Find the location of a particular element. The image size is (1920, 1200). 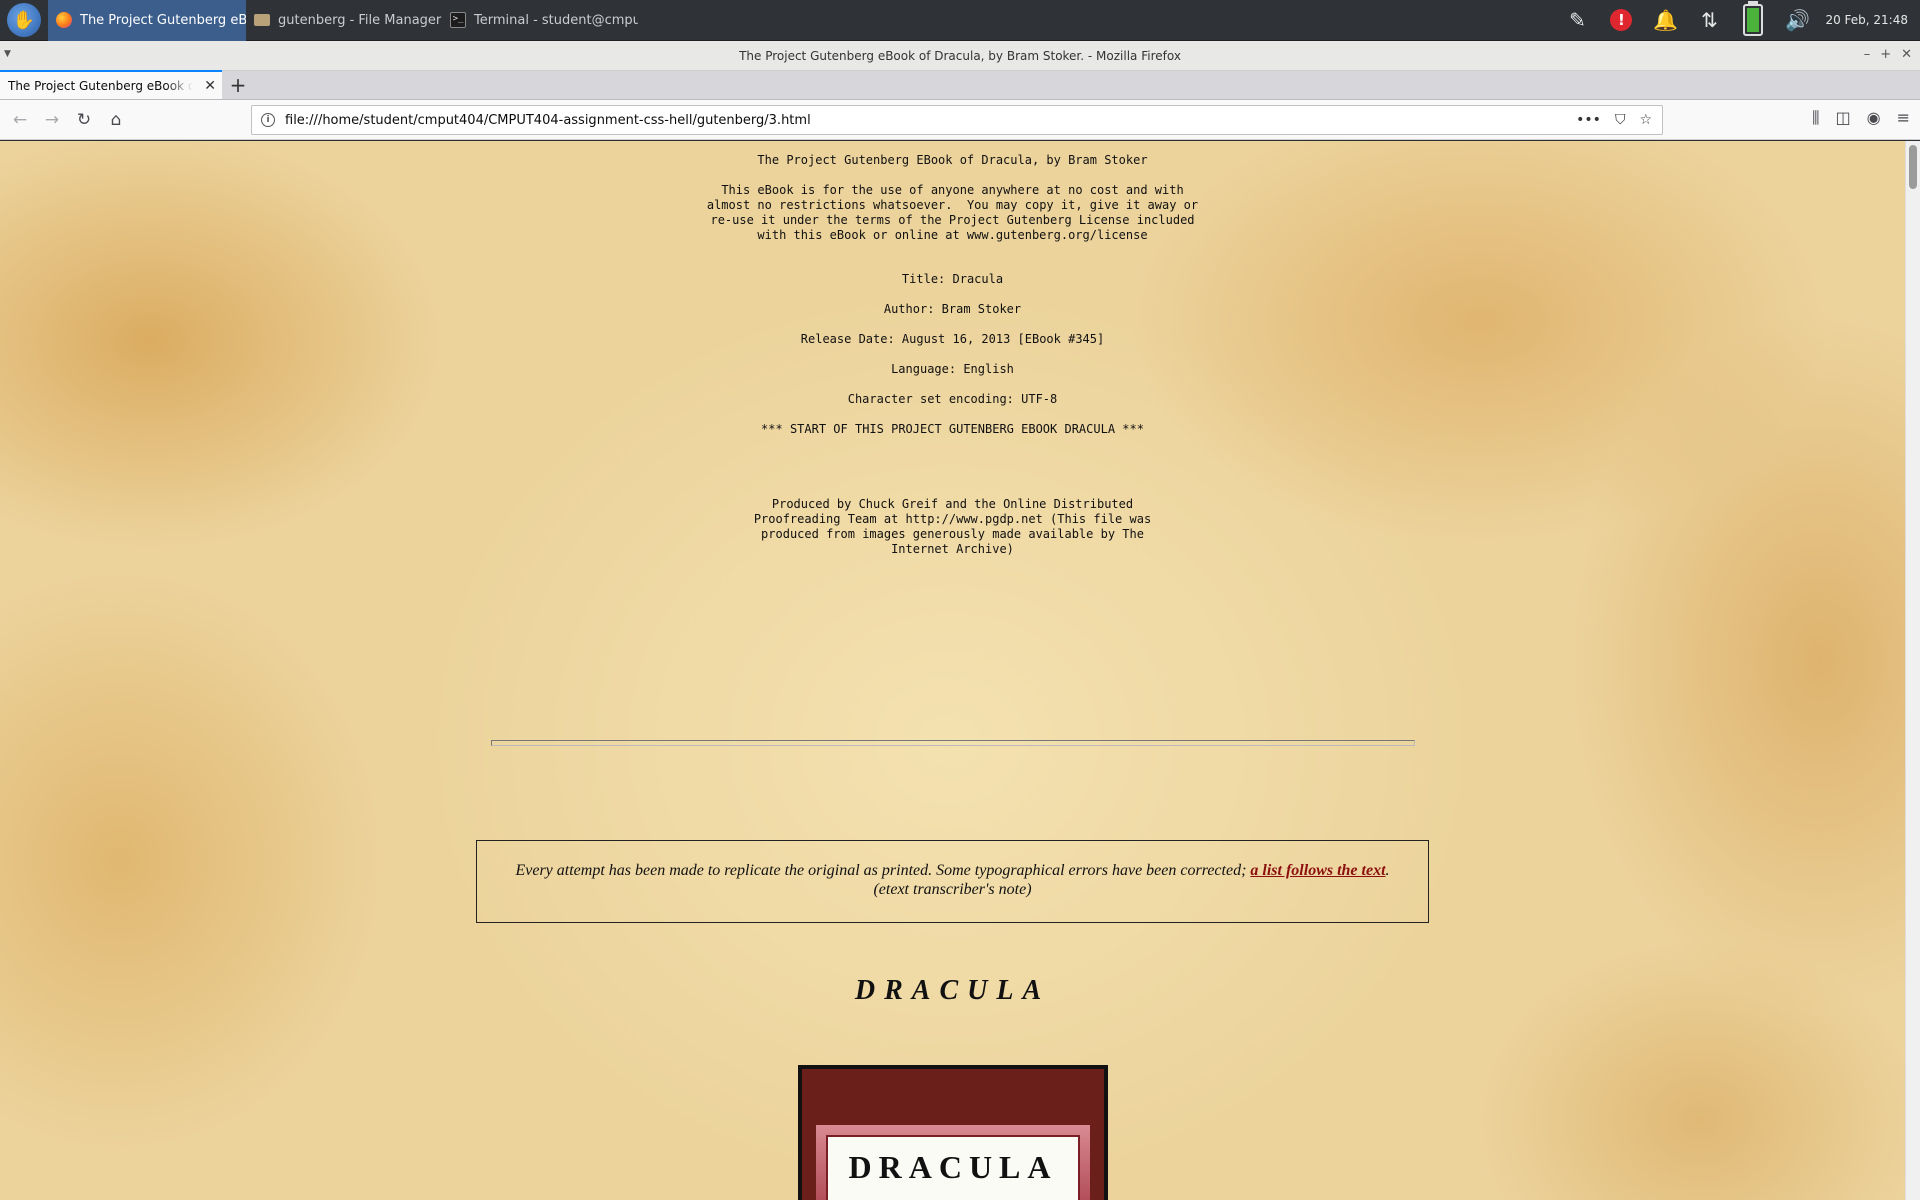

xfce-mouse-icon: ✋ is located at coordinates (24, 20).